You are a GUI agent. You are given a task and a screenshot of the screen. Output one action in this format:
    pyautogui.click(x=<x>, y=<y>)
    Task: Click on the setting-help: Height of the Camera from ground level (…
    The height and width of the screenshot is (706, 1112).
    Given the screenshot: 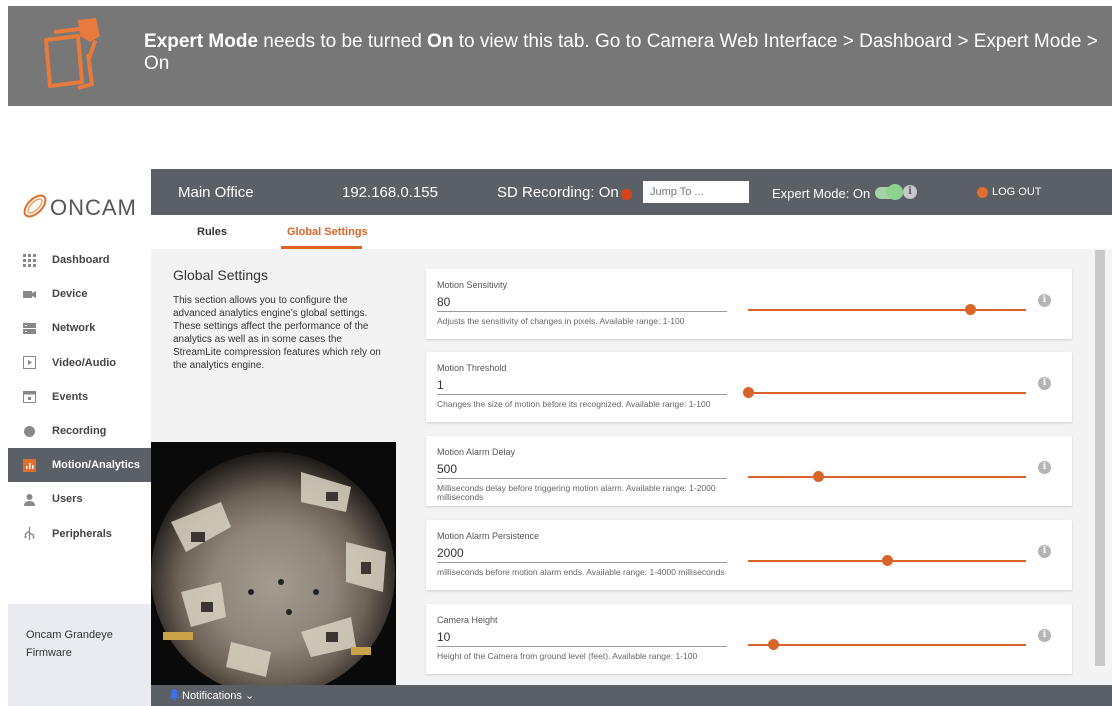 What is the action you would take?
    pyautogui.click(x=567, y=656)
    